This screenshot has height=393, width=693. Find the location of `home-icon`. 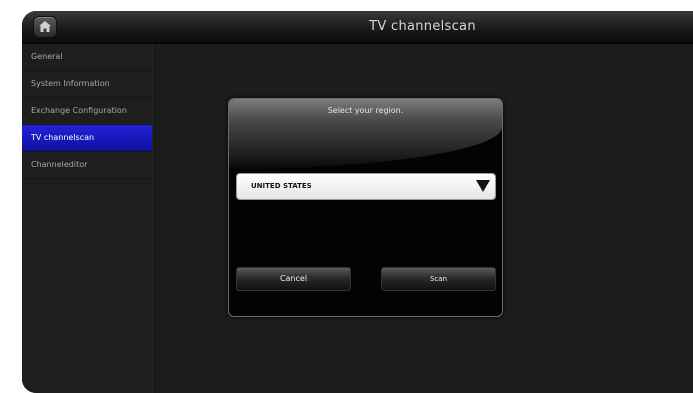

home-icon is located at coordinates (45, 26).